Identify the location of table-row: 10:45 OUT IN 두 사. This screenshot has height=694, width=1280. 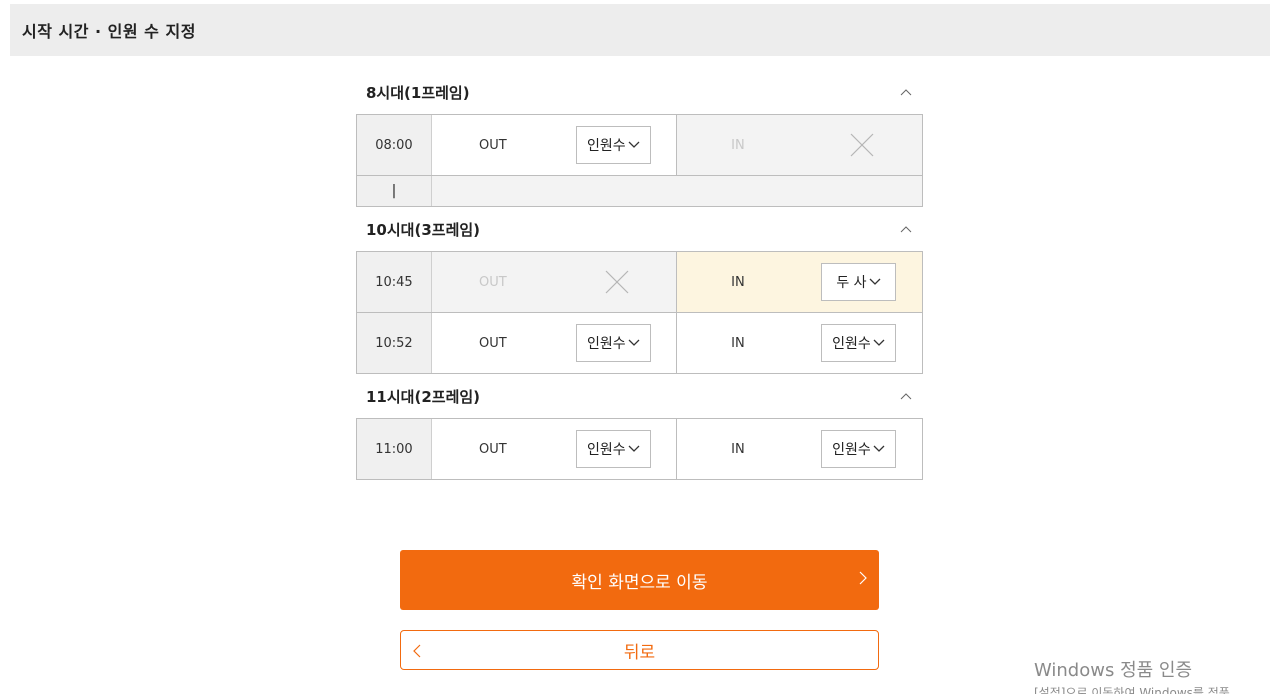
(639, 282).